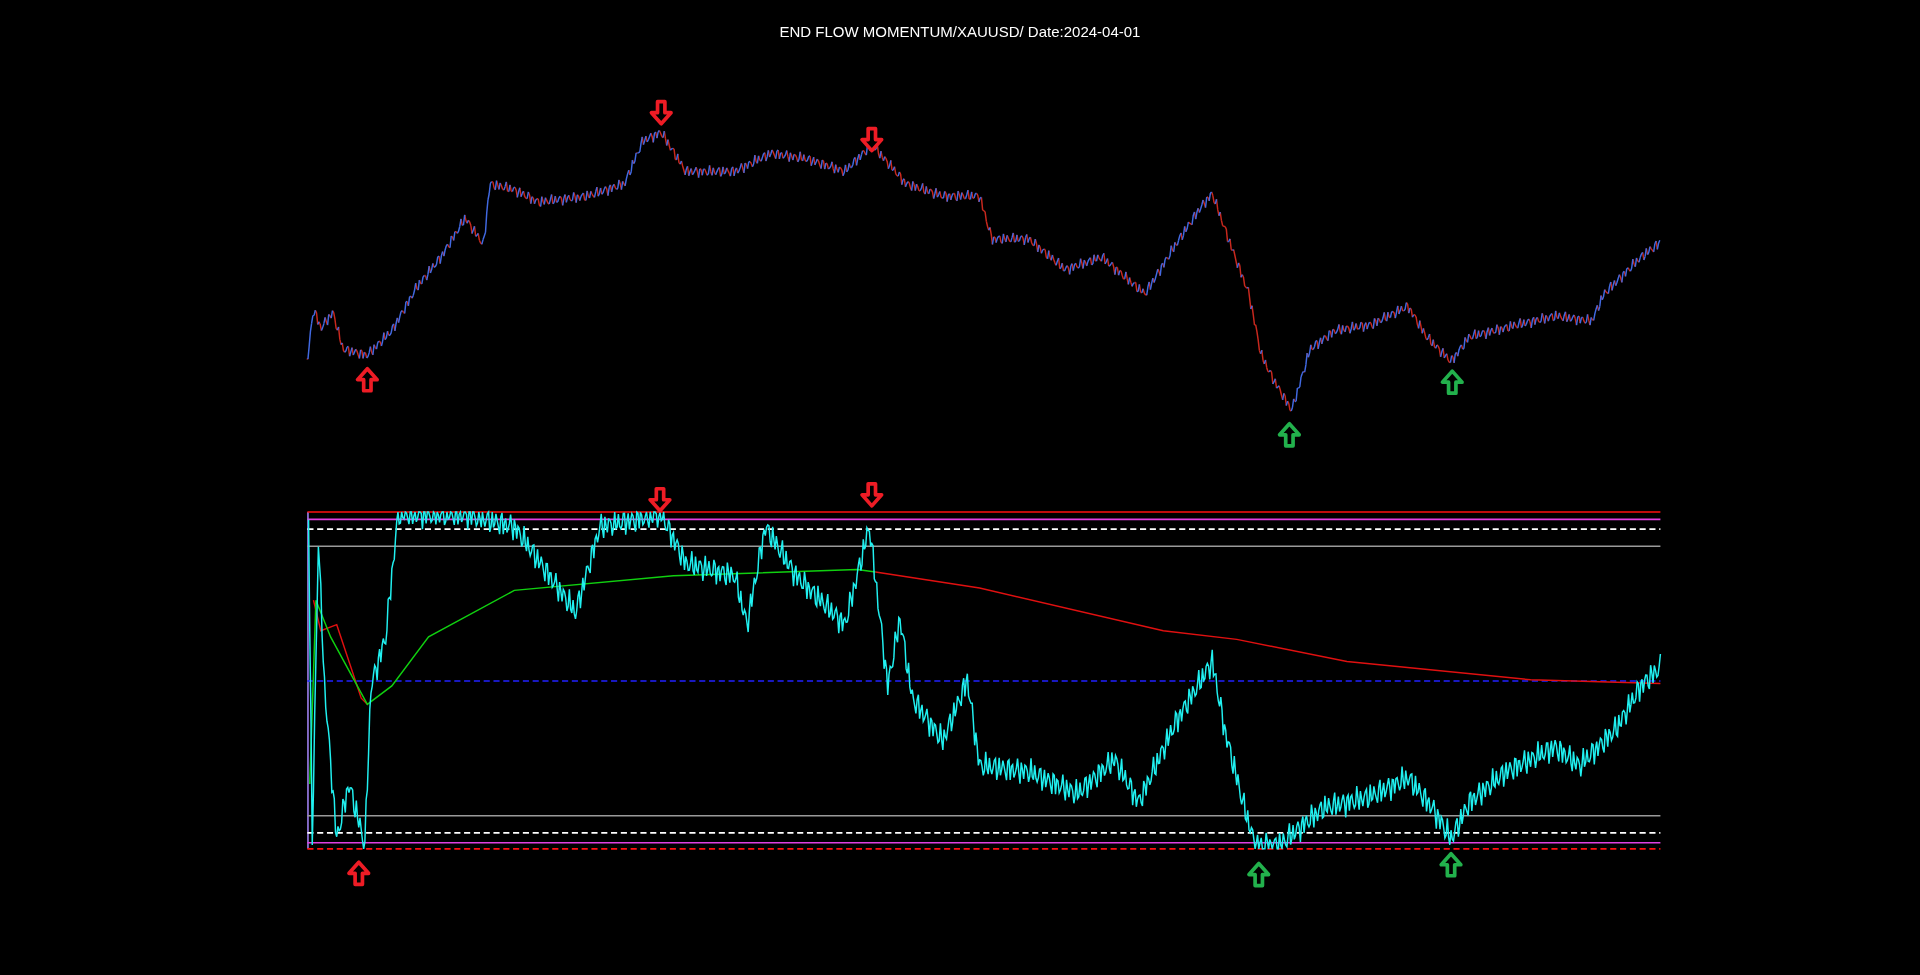 The image size is (1920, 975). Describe the element at coordinates (960, 32) in the screenshot. I see `chart-title: END FLOW MOMENTUM/XAUUSD/ Date:2024-04-01` at that location.